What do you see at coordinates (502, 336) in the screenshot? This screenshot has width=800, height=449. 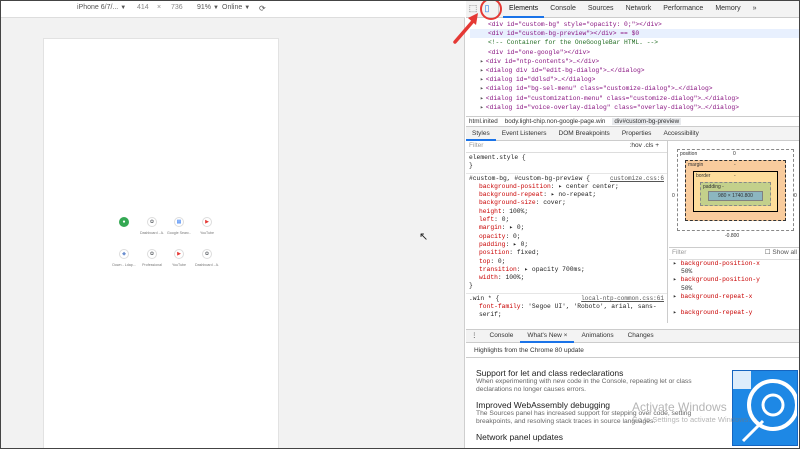 I see `drawer-tab-console: Console` at bounding box center [502, 336].